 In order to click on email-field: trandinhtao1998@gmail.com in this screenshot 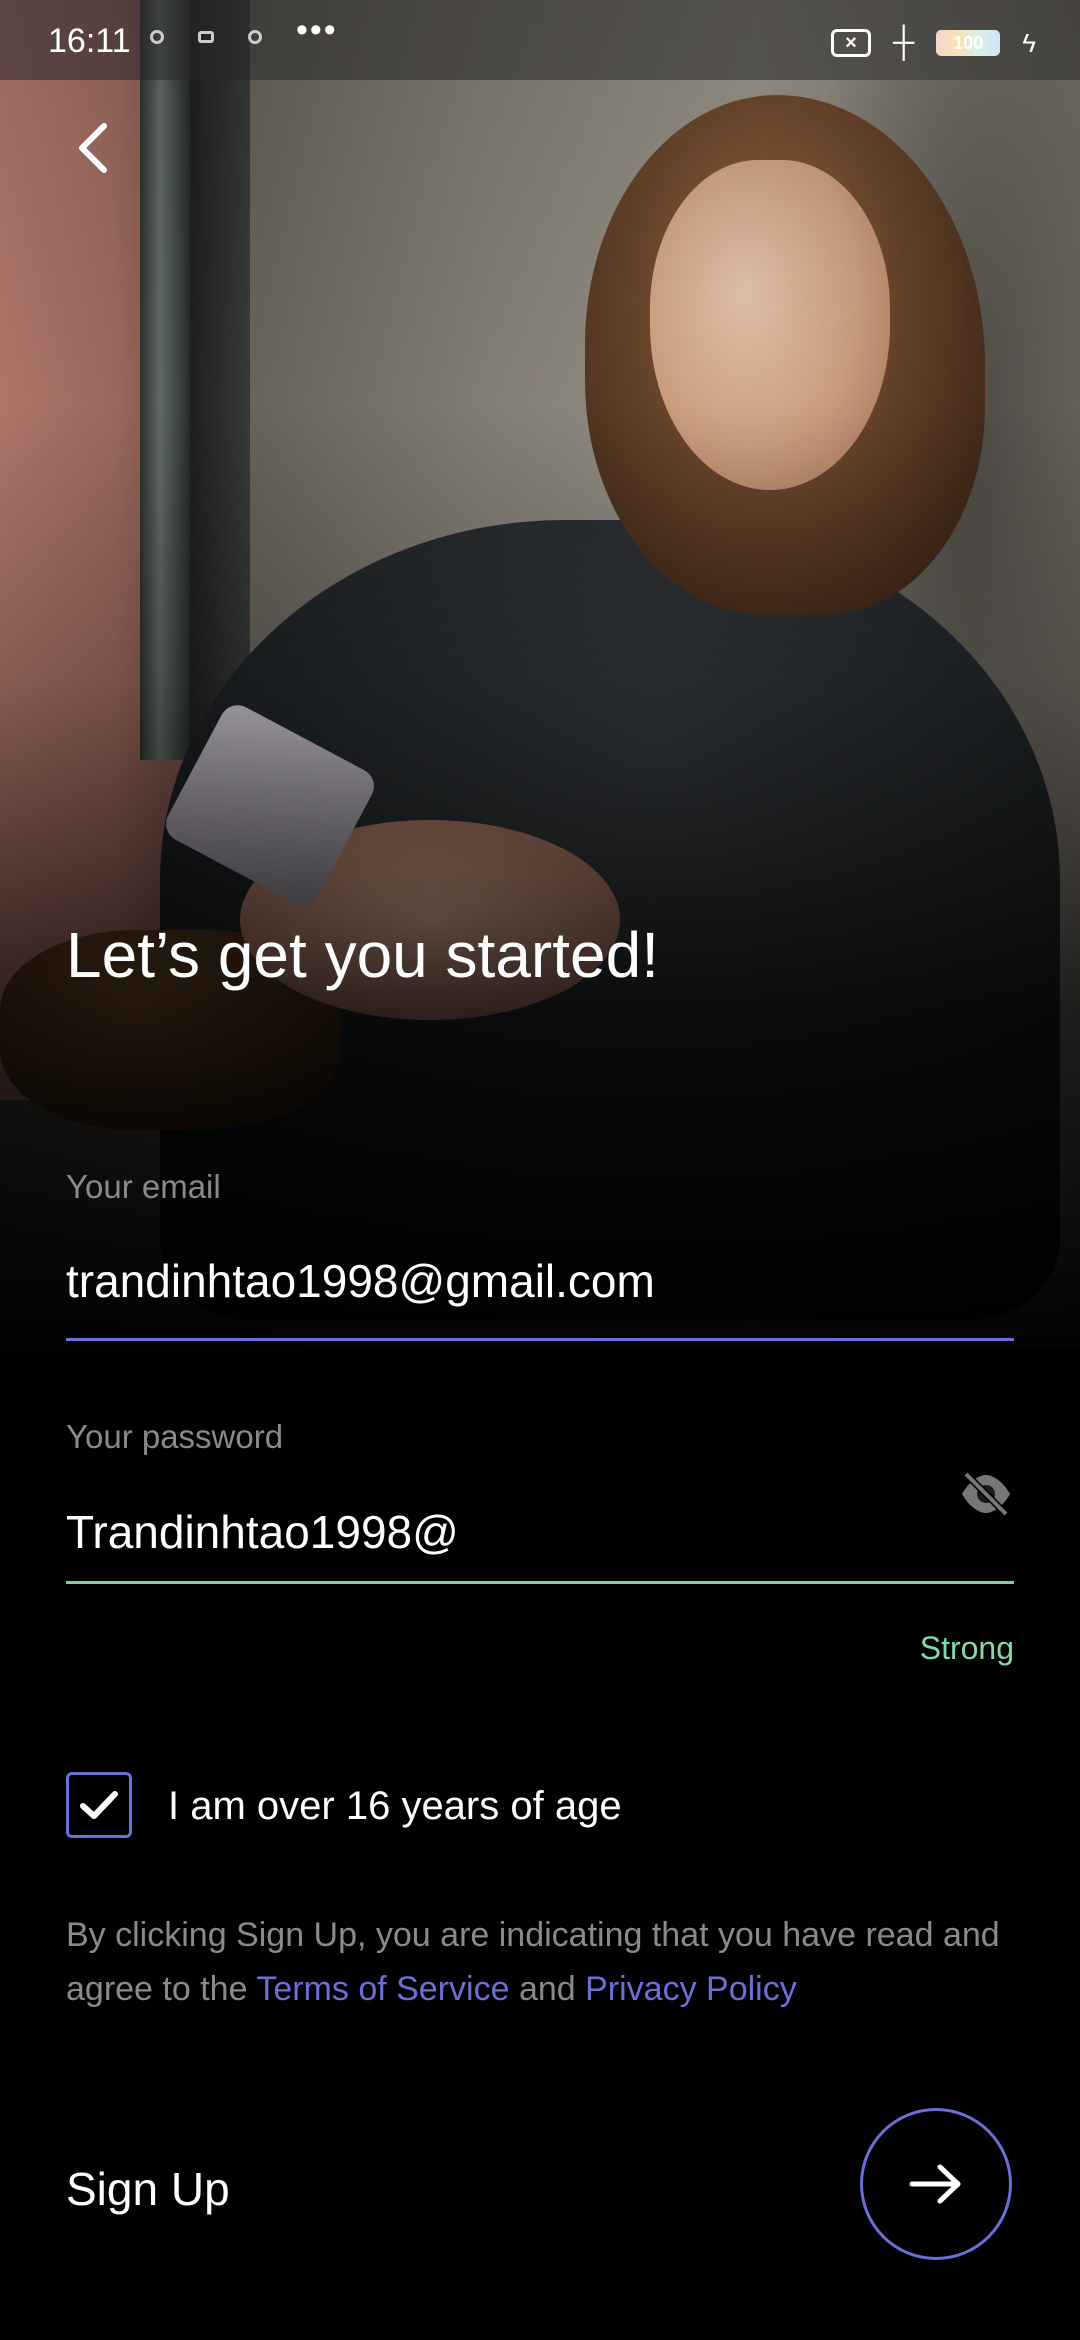, I will do `click(360, 1281)`.